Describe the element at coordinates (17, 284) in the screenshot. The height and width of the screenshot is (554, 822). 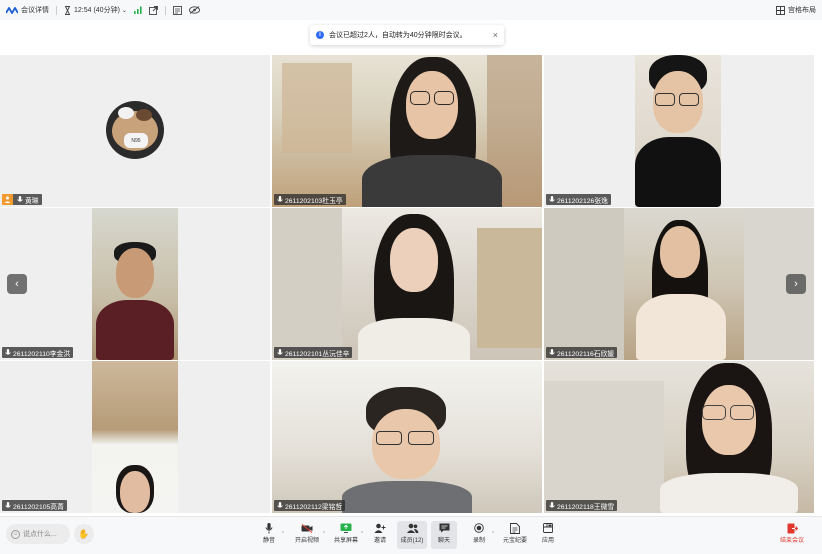
I see `prev-page-button: ‹` at that location.